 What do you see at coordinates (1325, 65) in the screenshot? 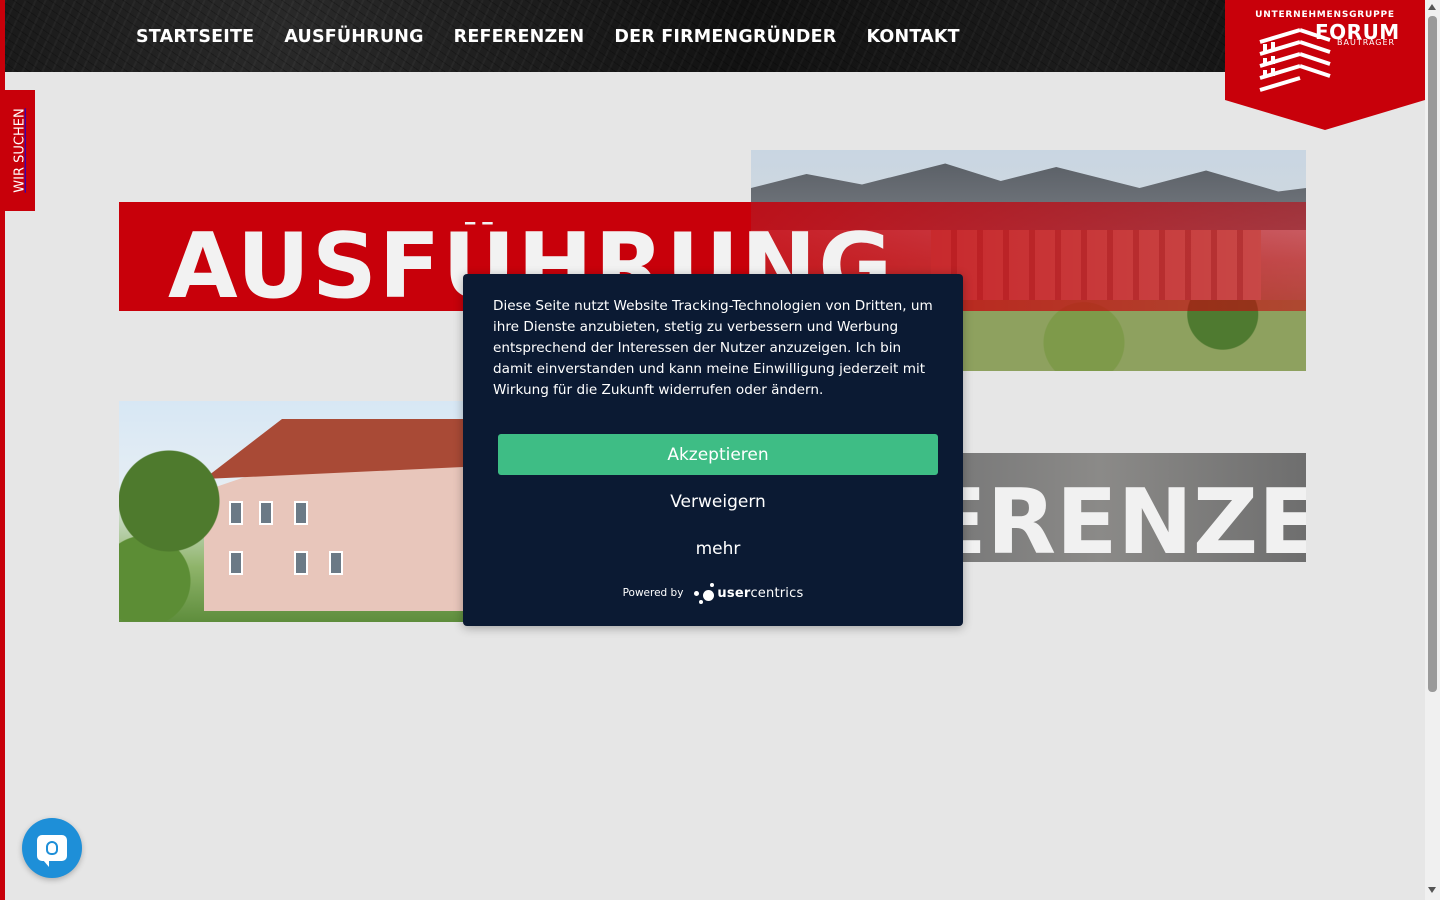
I see `forum-logo: UNTERNEHMENSGRUPPE FORUM BAUTRÄGER` at bounding box center [1325, 65].